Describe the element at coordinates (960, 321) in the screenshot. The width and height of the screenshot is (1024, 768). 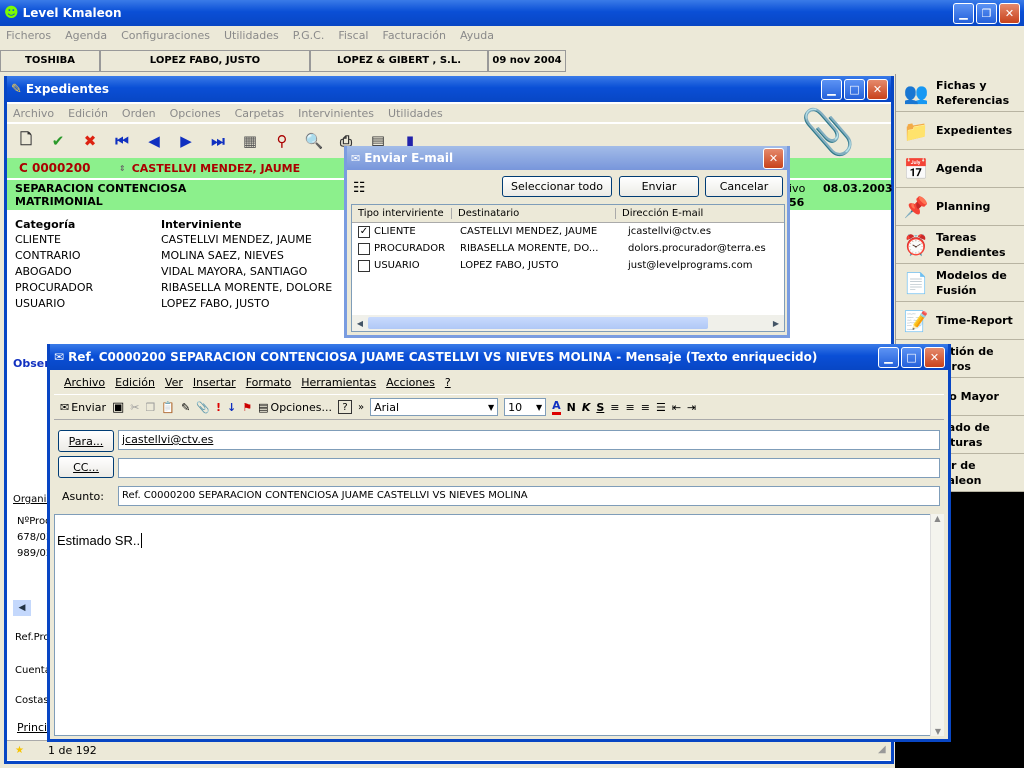
I see `nav-button-6: 📝 Time-Report` at that location.